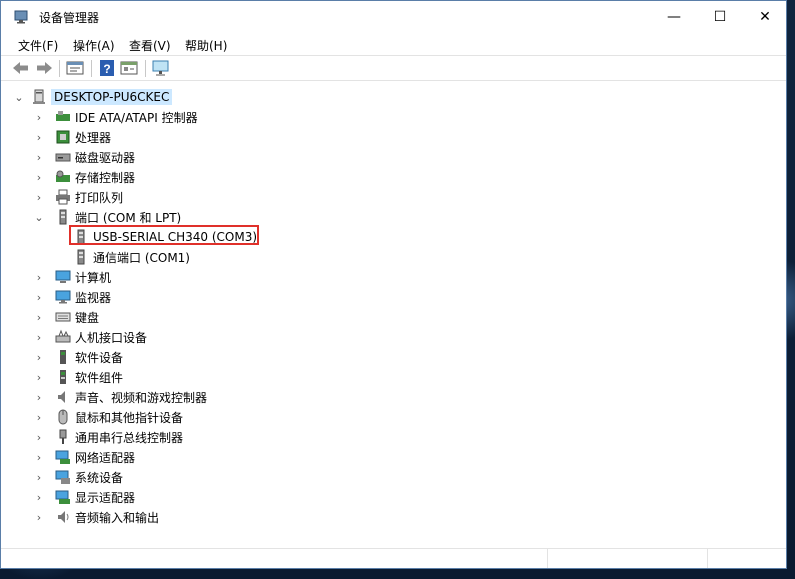  Describe the element at coordinates (44, 68) in the screenshot. I see `forward-arrow-icon` at that location.